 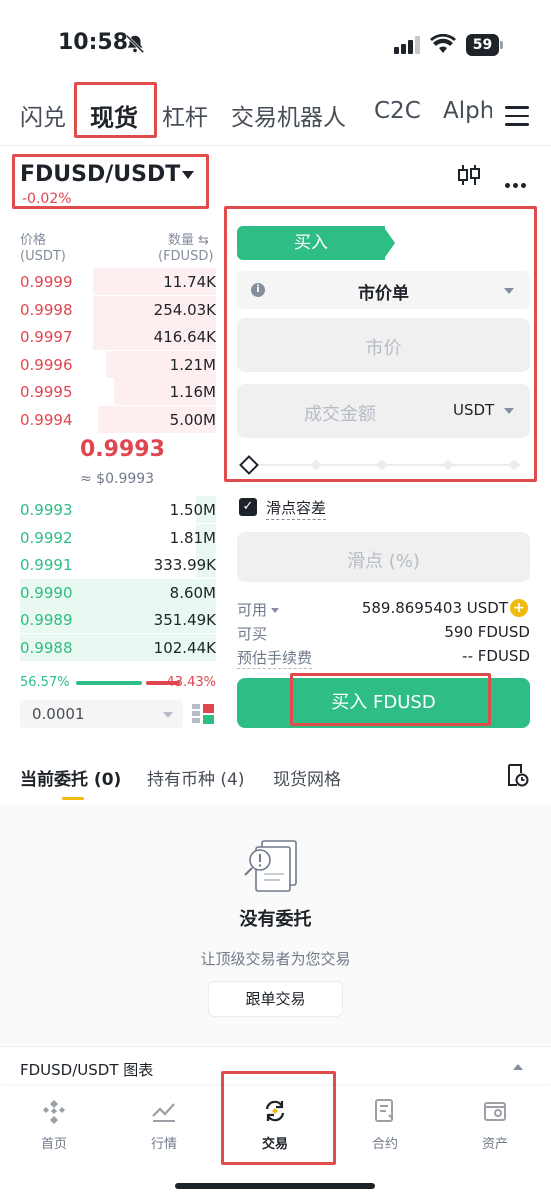 I want to click on ask-qty: 416.64K, so click(x=184, y=337).